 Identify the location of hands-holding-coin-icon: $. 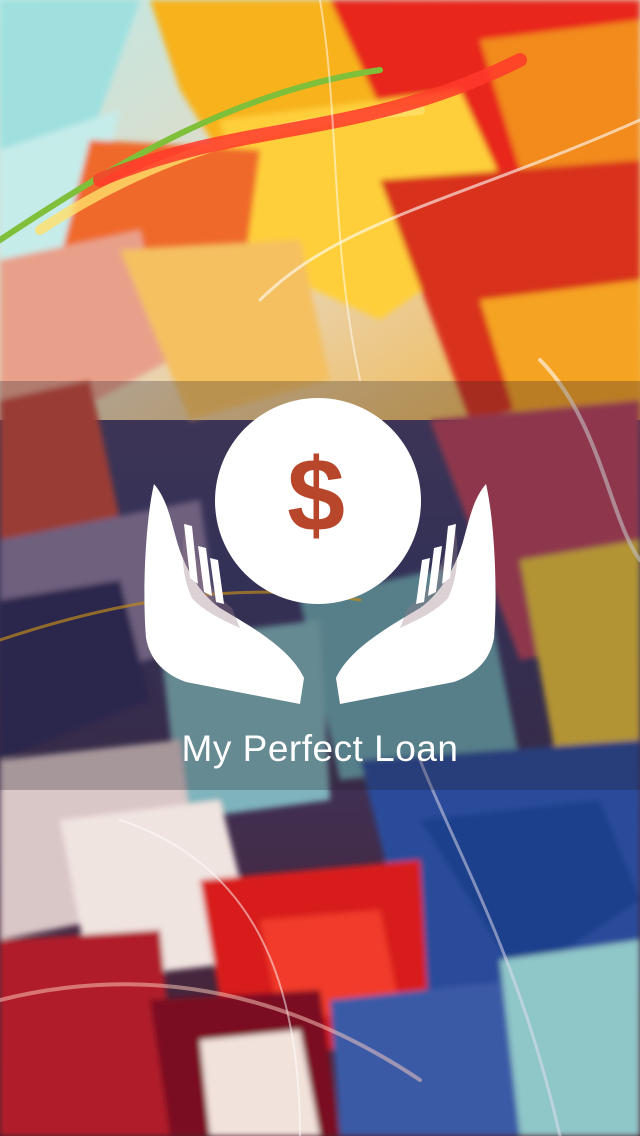
(320, 551).